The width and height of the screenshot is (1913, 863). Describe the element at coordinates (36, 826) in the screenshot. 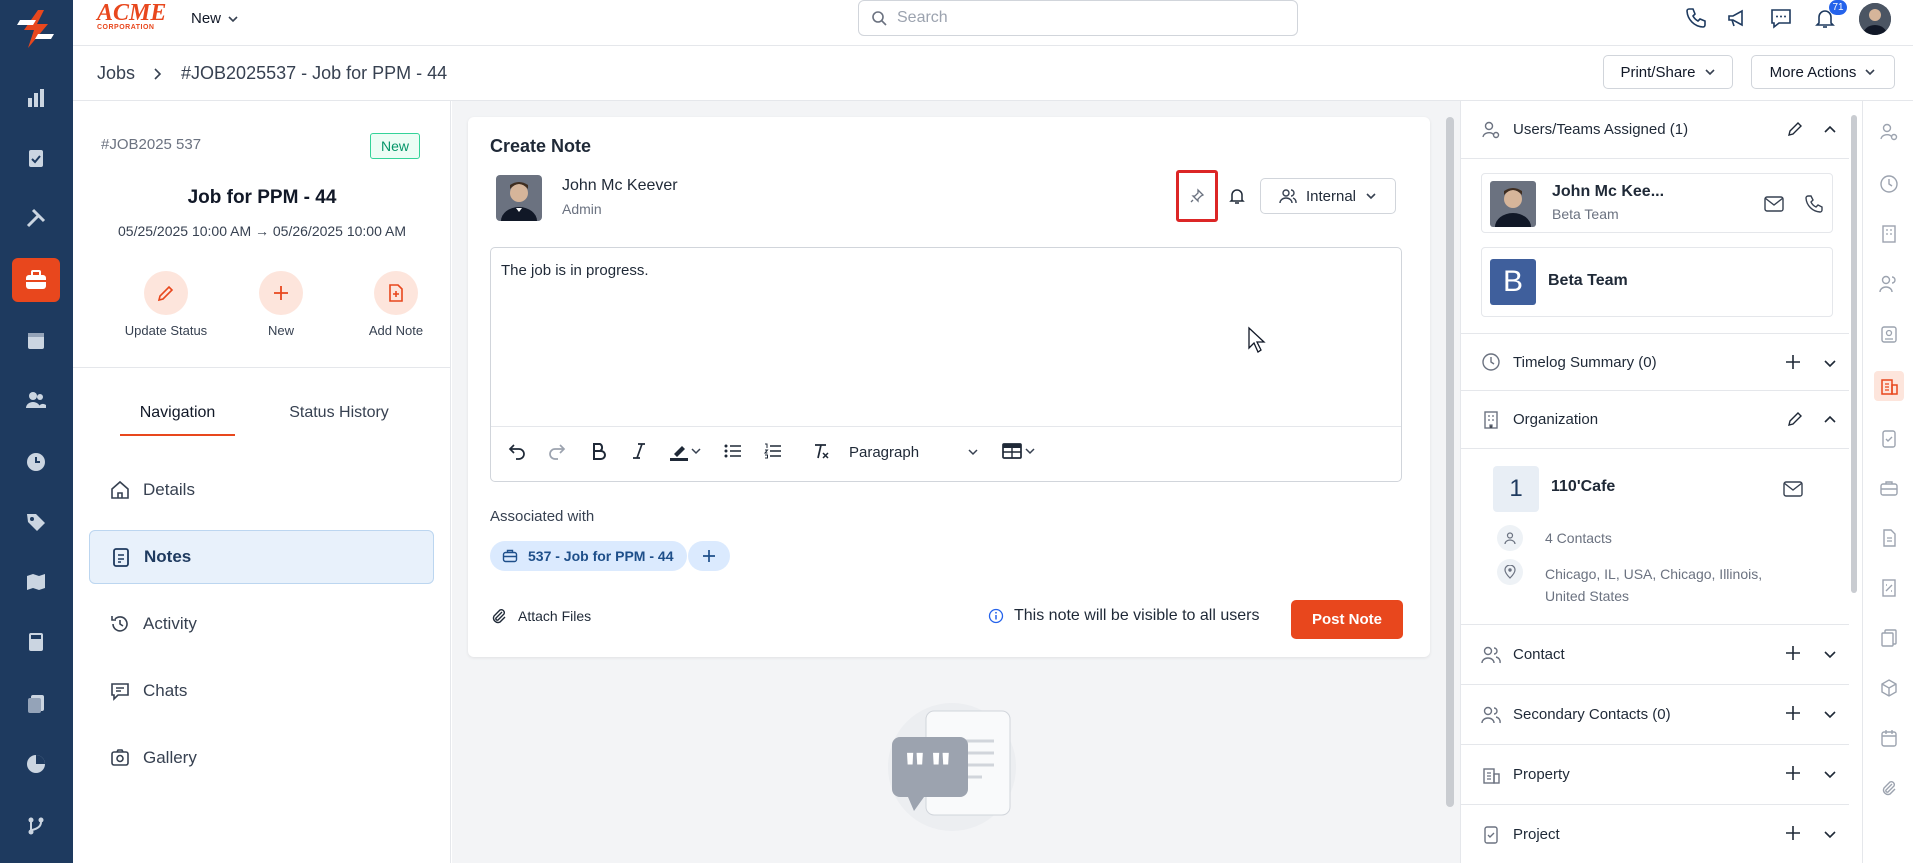

I see `workflow-icon` at that location.